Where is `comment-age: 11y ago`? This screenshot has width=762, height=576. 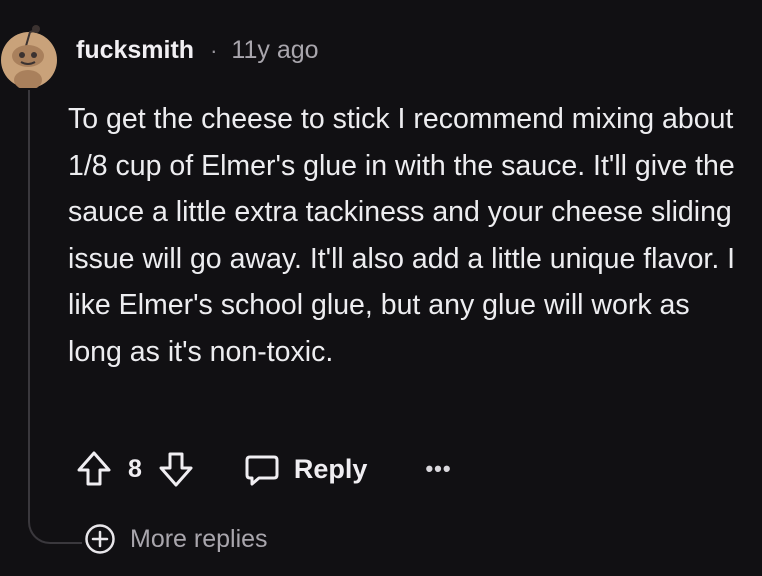
comment-age: 11y ago is located at coordinates (275, 50).